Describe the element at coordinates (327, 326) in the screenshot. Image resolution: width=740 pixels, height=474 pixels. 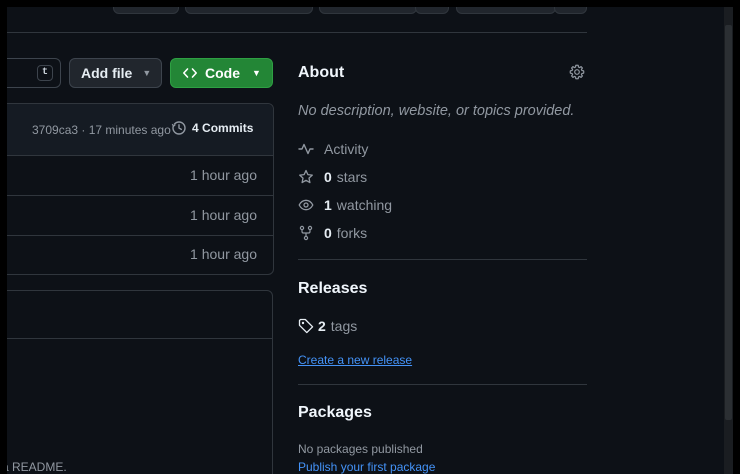
I see `tags-link: 2 tags` at that location.